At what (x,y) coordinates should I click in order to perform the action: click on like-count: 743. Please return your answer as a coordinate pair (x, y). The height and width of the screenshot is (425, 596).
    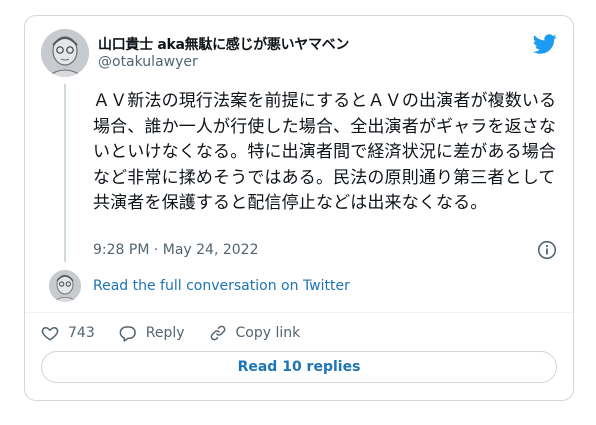
    Looking at the image, I should click on (81, 333).